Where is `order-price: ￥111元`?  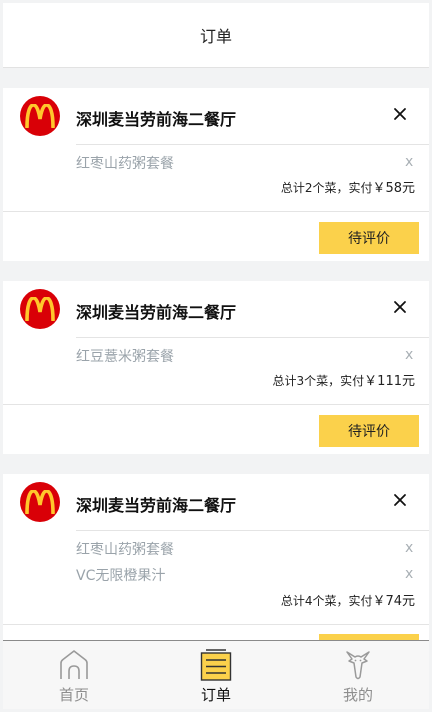 order-price: ￥111元 is located at coordinates (389, 381).